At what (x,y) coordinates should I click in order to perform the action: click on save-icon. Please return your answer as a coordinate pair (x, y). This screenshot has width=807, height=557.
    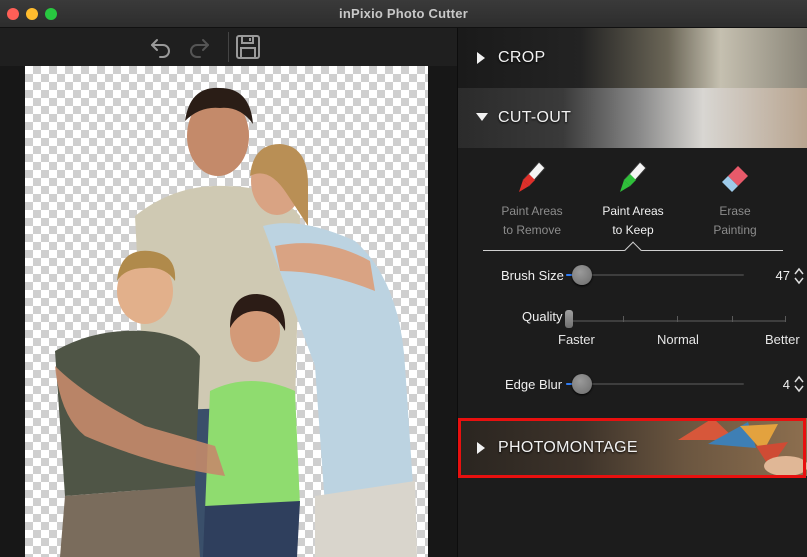
    Looking at the image, I should click on (248, 47).